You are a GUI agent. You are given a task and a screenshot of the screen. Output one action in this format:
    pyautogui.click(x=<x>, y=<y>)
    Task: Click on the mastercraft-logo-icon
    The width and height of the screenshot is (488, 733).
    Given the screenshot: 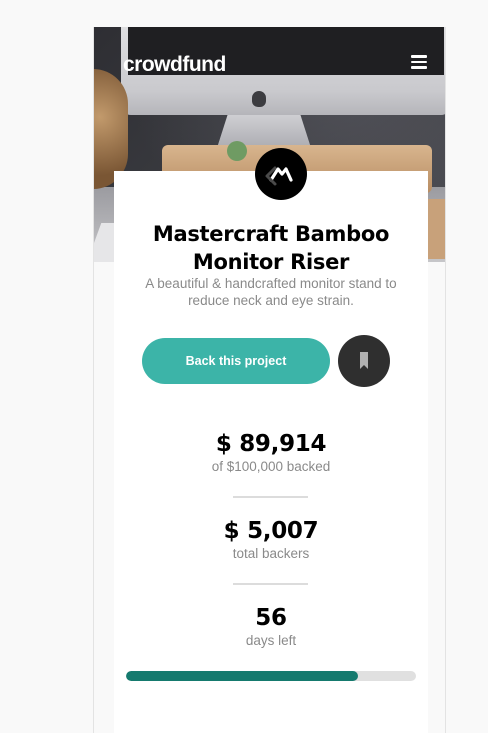 What is the action you would take?
    pyautogui.click(x=281, y=174)
    